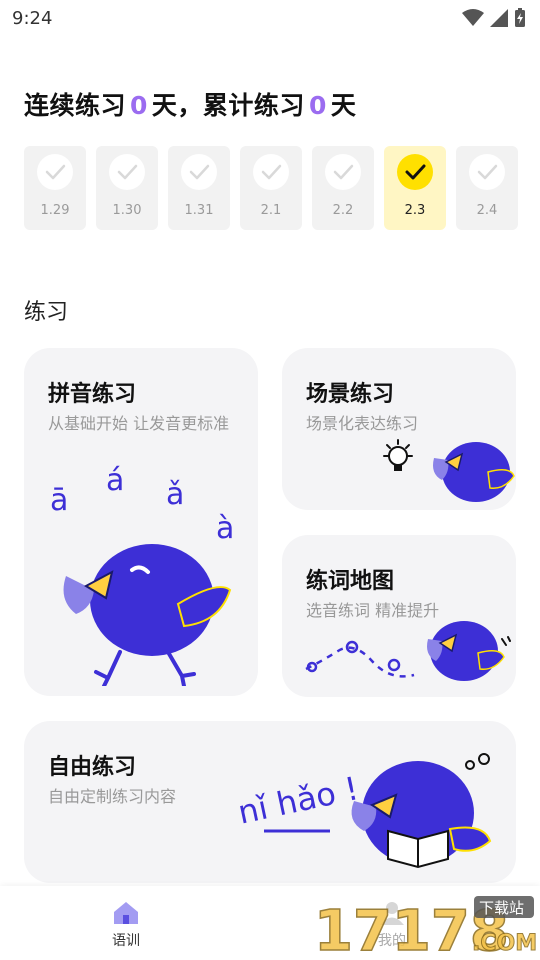 This screenshot has width=540, height=960. Describe the element at coordinates (112, 796) in the screenshot. I see `card-subtitle: 自由定制练习内容` at that location.